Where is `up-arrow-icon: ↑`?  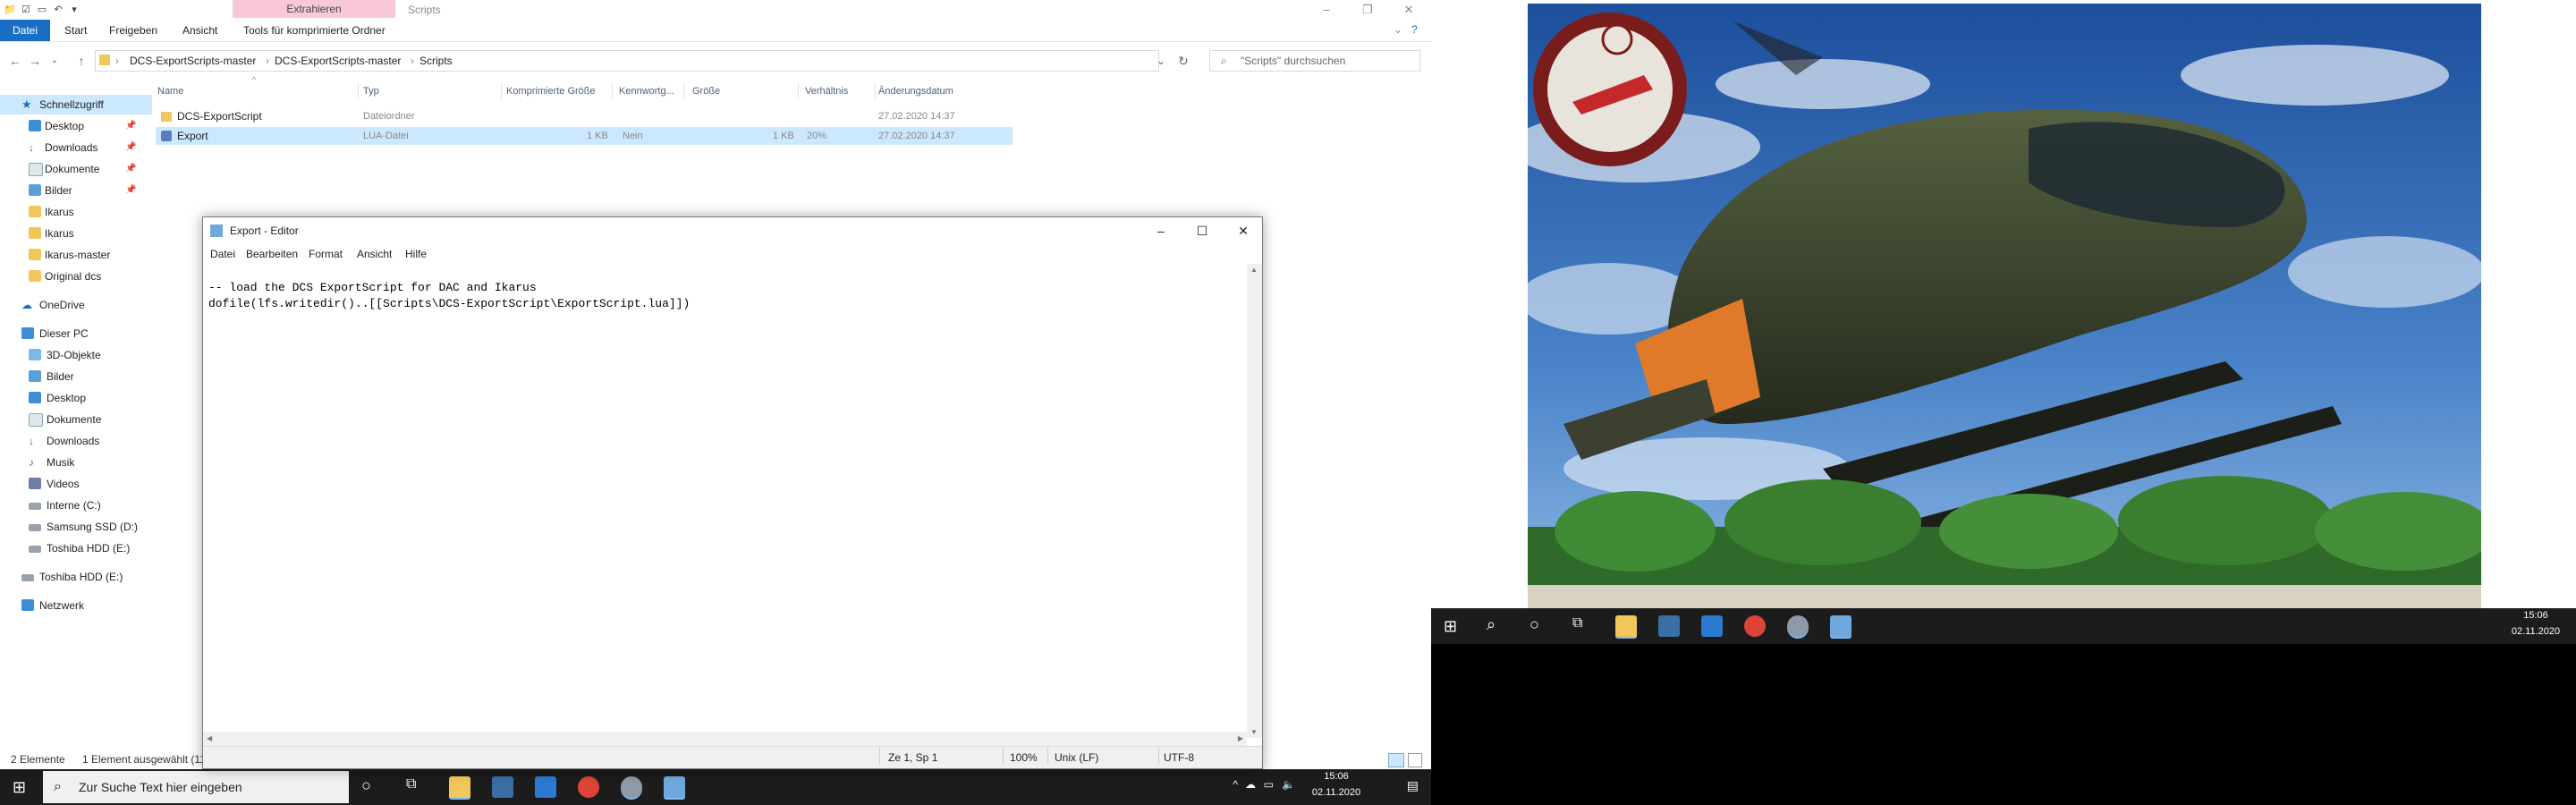 up-arrow-icon: ↑ is located at coordinates (81, 60).